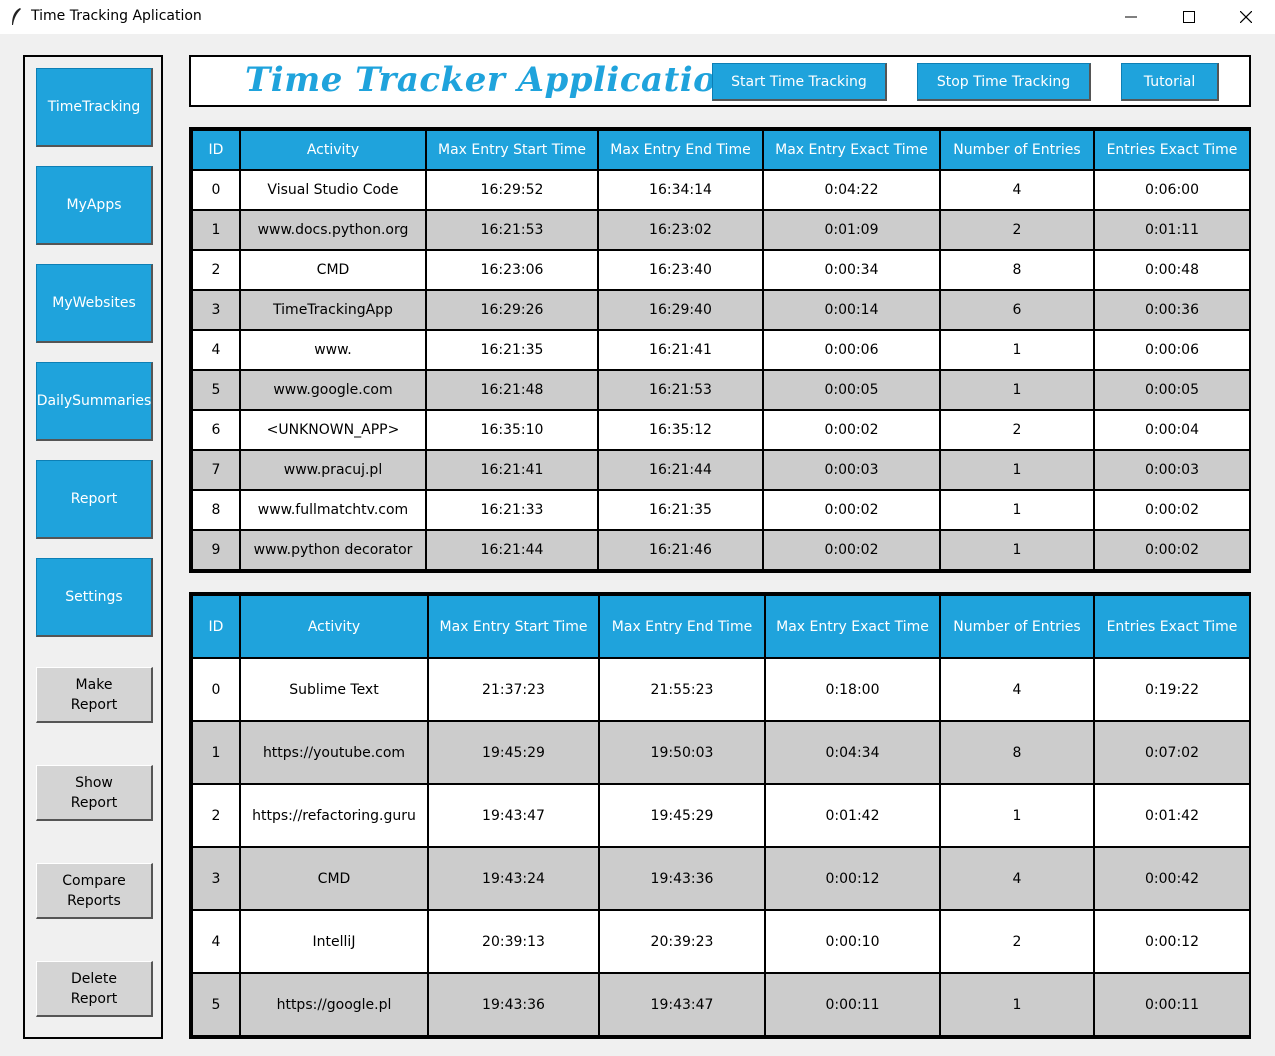 This screenshot has height=1056, width=1275. Describe the element at coordinates (851, 350) in the screenshot. I see `table-cell: 0:00:06` at that location.